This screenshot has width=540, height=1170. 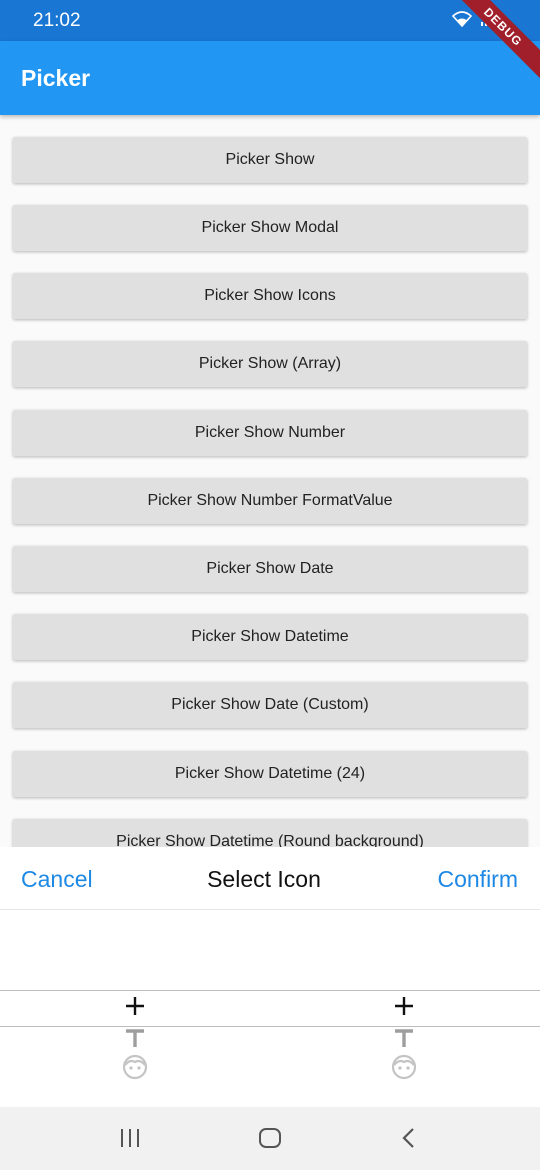 I want to click on picker-show-datetime-button: Picker Show Datetime, so click(x=270, y=637).